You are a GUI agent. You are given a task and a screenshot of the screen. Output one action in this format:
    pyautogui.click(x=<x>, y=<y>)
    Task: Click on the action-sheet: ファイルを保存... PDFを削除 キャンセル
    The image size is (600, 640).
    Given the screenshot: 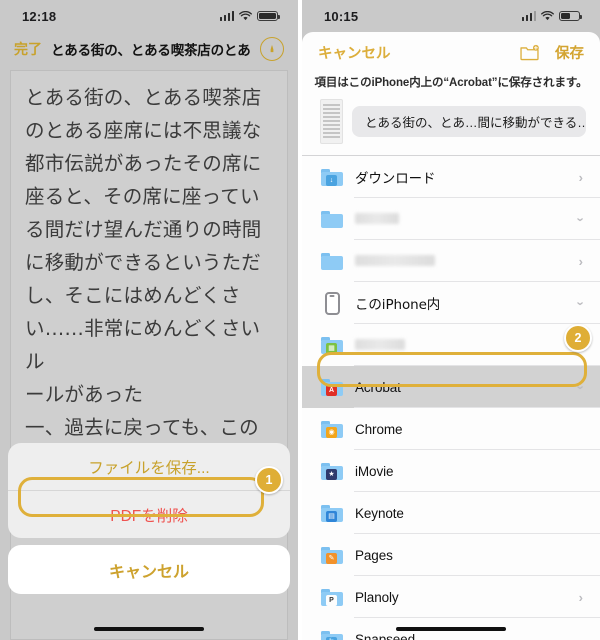 What is the action you would take?
    pyautogui.click(x=149, y=518)
    